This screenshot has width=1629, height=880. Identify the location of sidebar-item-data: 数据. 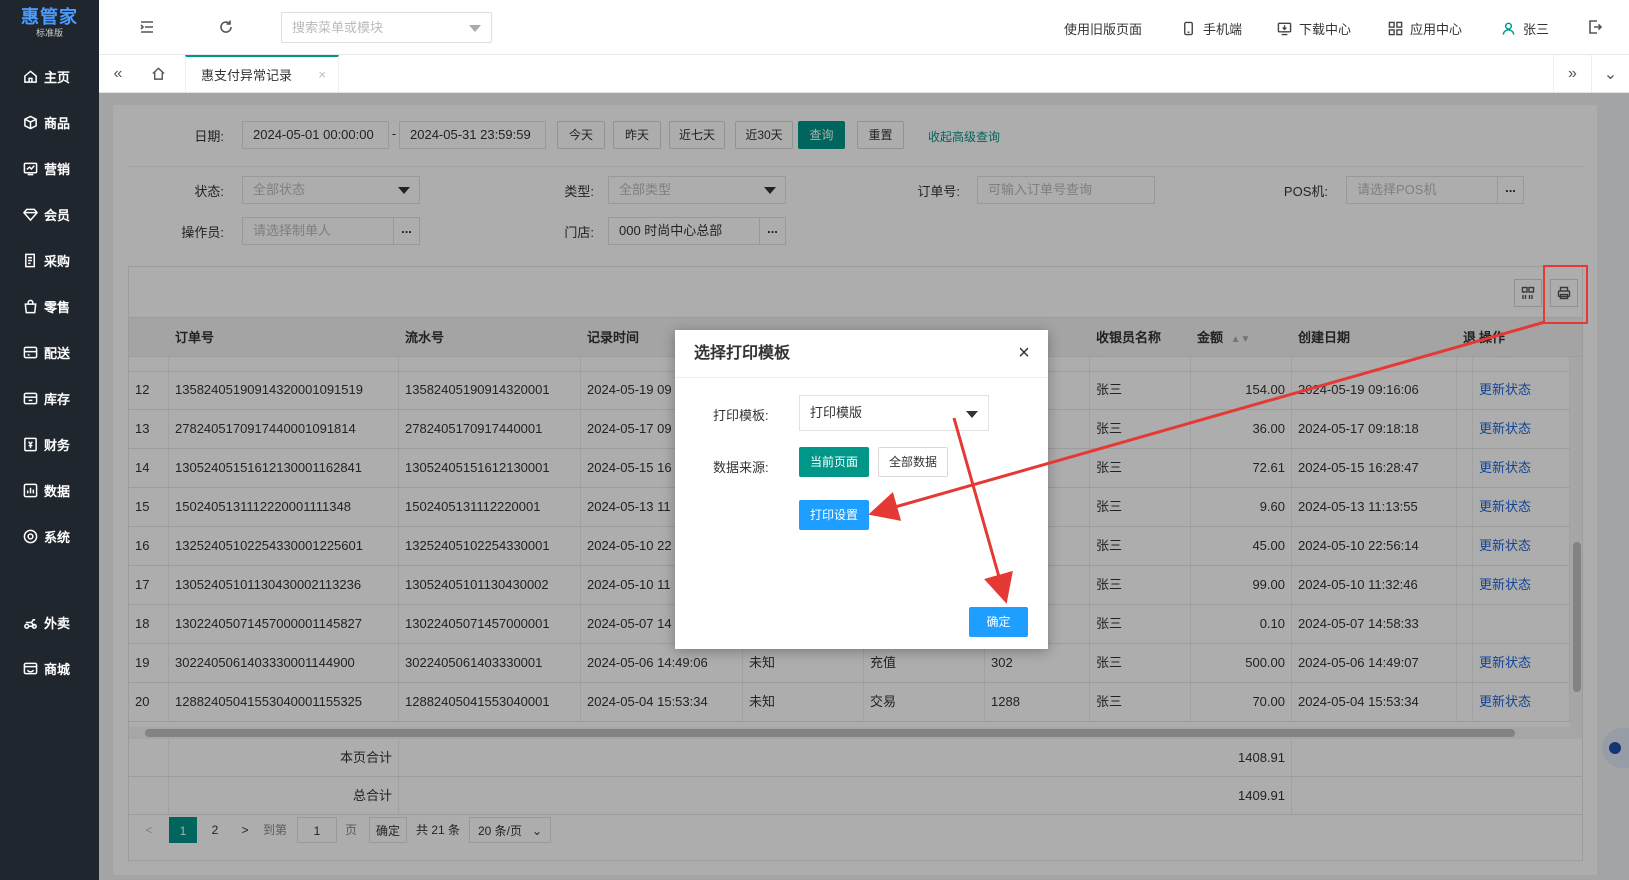
(49, 490).